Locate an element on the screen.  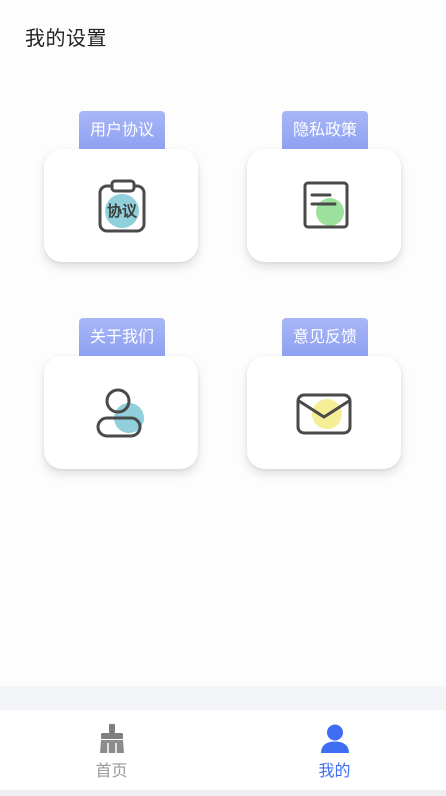
tab-mine: 我的 is located at coordinates (334, 750).